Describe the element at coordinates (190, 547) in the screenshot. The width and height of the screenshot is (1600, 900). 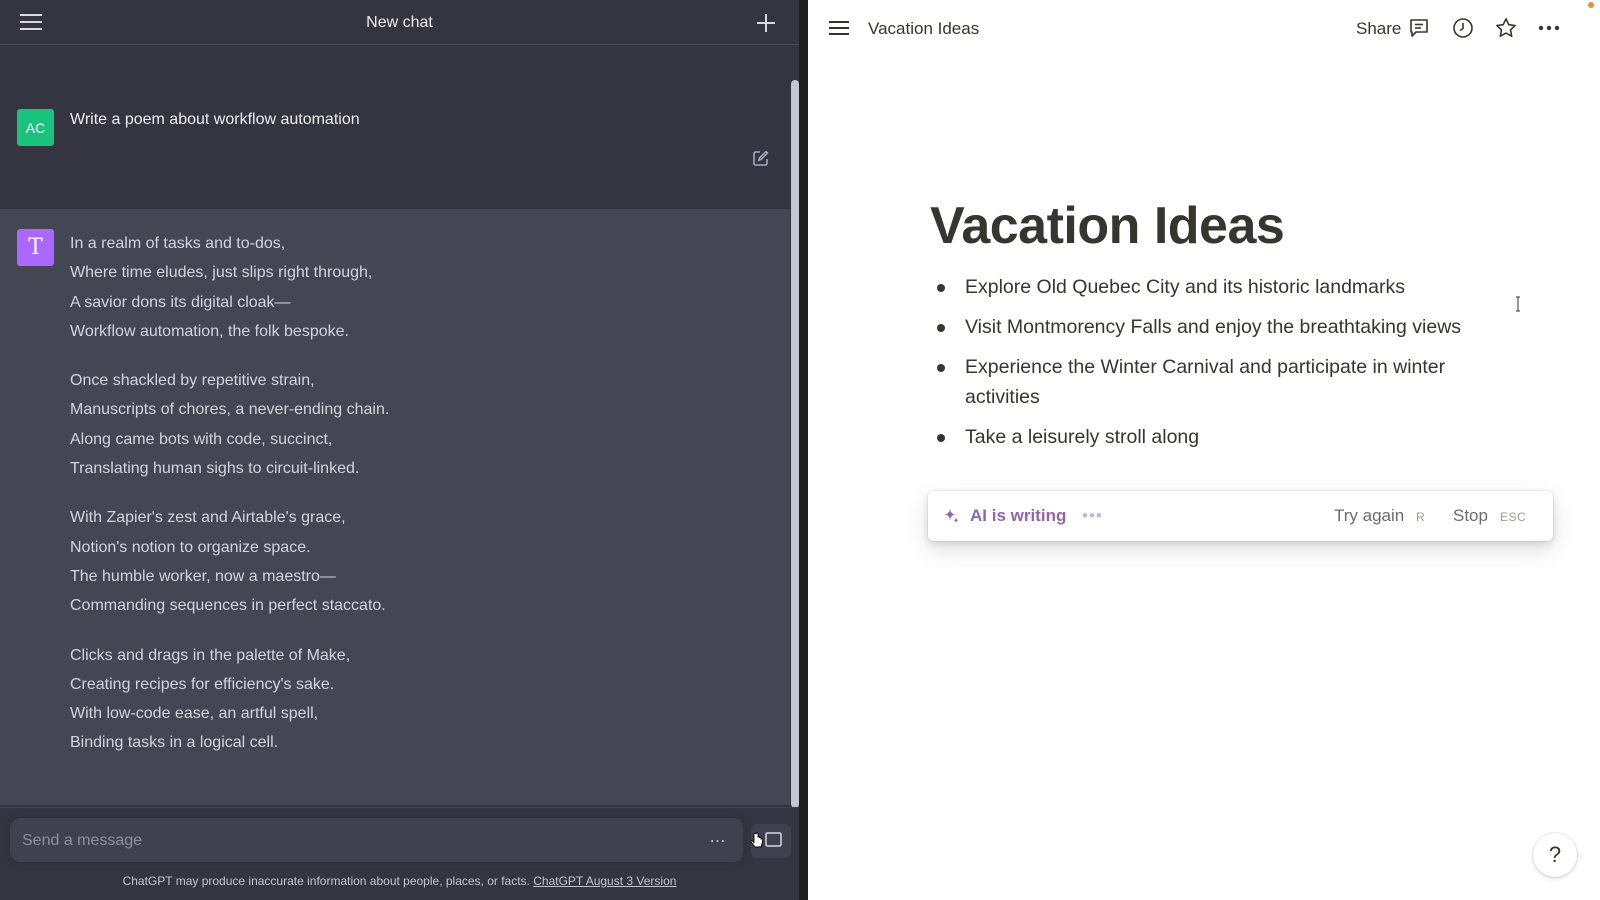
I see `poem-line: Notion's notion to organize space.` at that location.